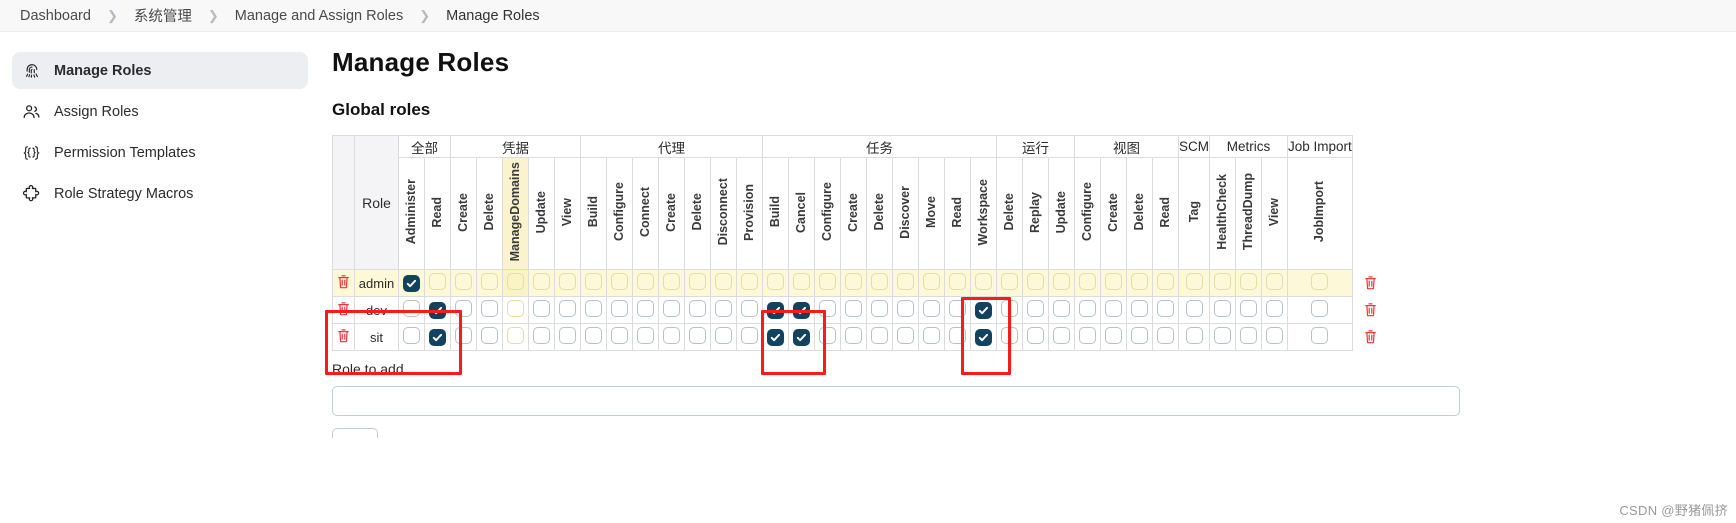  What do you see at coordinates (319, 16) in the screenshot?
I see `breadcrumb-item-2: Manage and Assign Roles` at bounding box center [319, 16].